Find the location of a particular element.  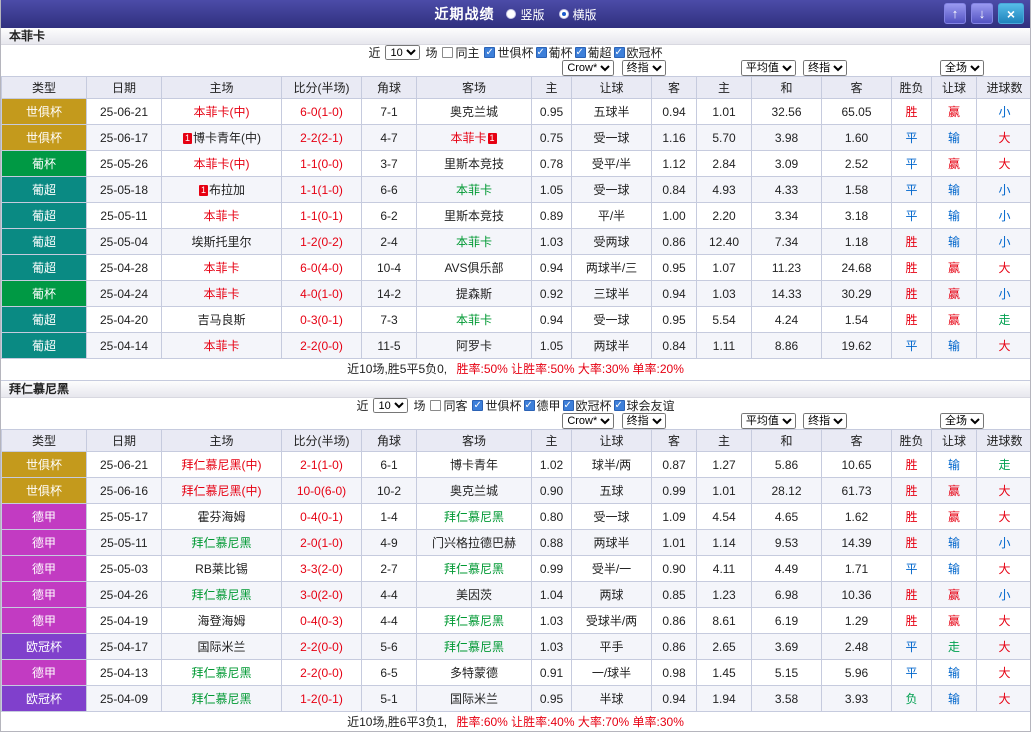

close-button: × is located at coordinates (1011, 13).